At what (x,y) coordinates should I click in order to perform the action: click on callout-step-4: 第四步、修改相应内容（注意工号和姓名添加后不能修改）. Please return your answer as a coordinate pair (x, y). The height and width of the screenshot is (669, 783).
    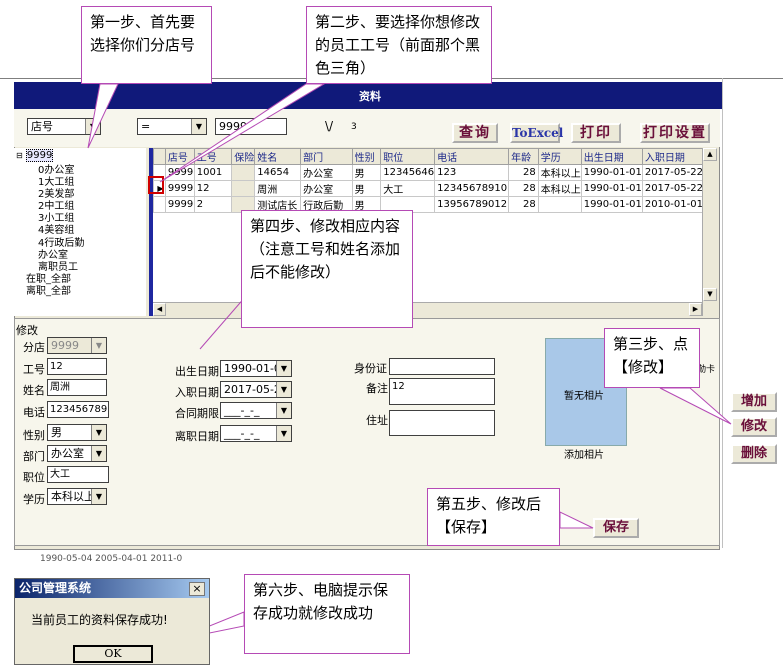
    Looking at the image, I should click on (327, 269).